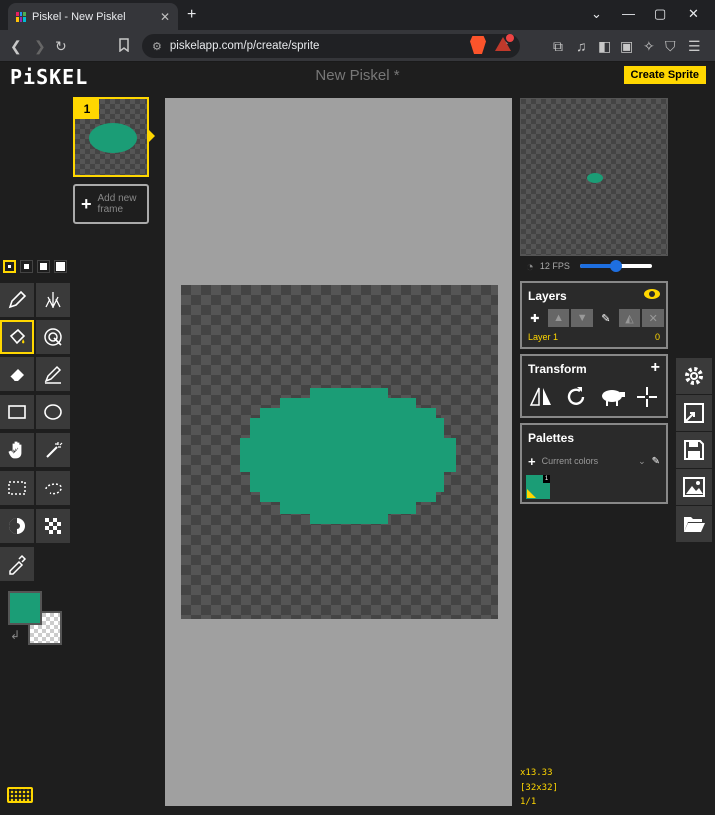  I want to click on paint-bucket-tool, so click(17, 337).